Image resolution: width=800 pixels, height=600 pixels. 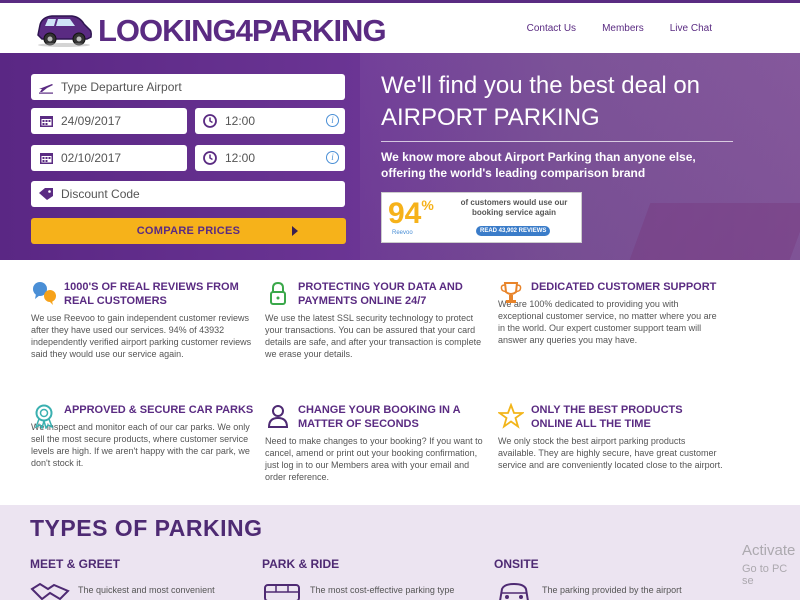 What do you see at coordinates (714, 231) in the screenshot?
I see `hero-background-shape` at bounding box center [714, 231].